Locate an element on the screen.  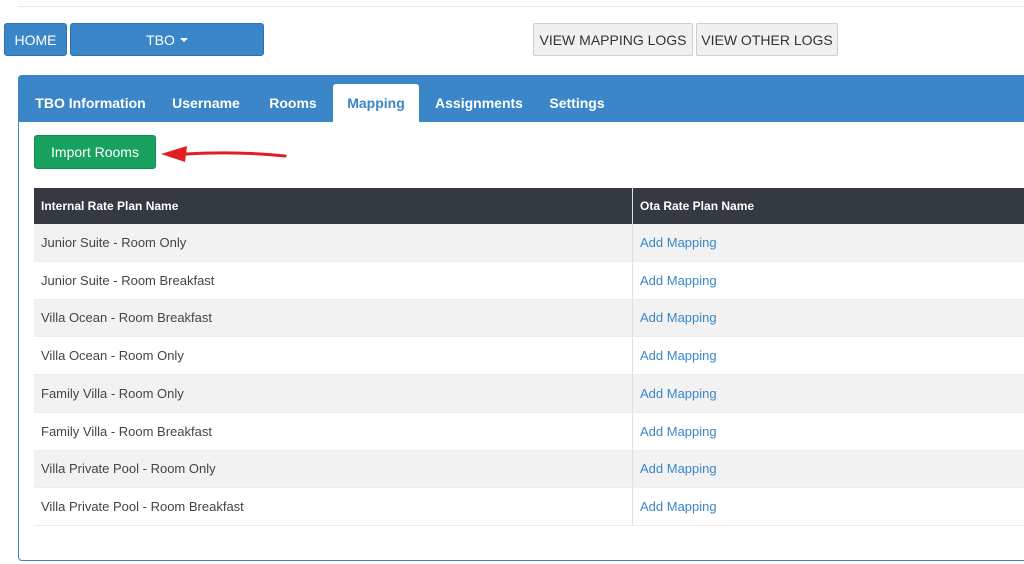
header-internal-rate-plan: Internal Rate Plan Name is located at coordinates (333, 206).